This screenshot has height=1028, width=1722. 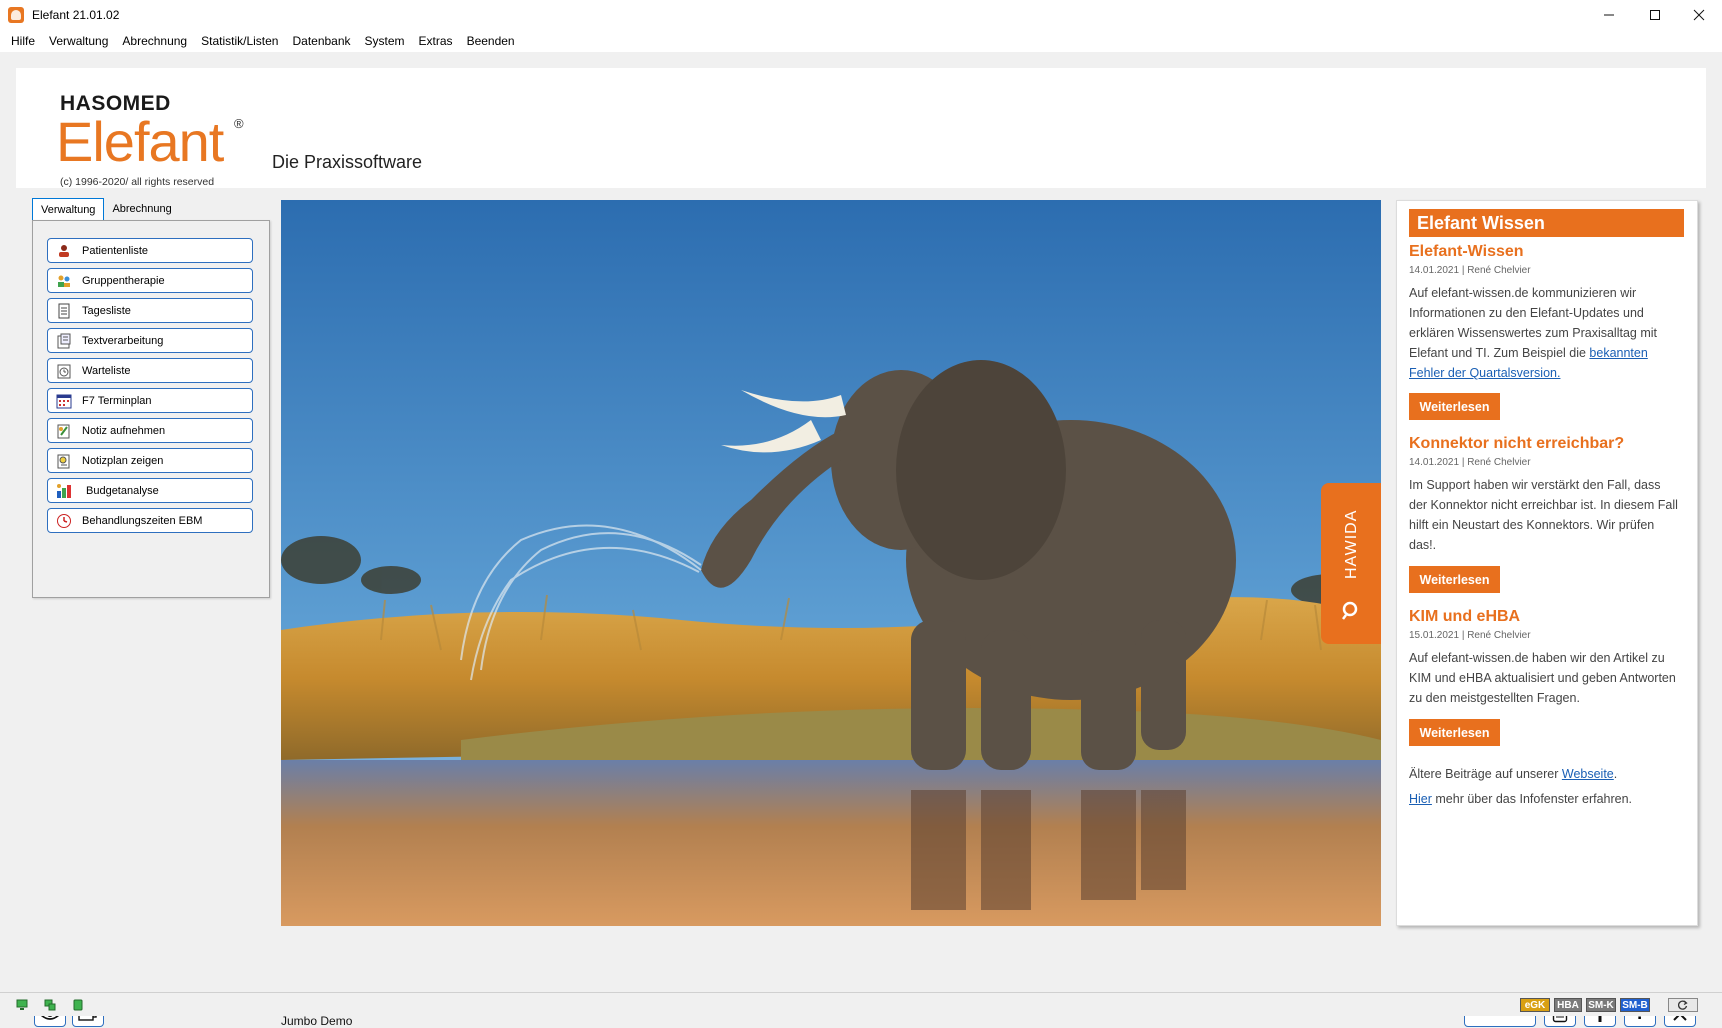 What do you see at coordinates (106, 370) in the screenshot?
I see `button-label: Warteliste` at bounding box center [106, 370].